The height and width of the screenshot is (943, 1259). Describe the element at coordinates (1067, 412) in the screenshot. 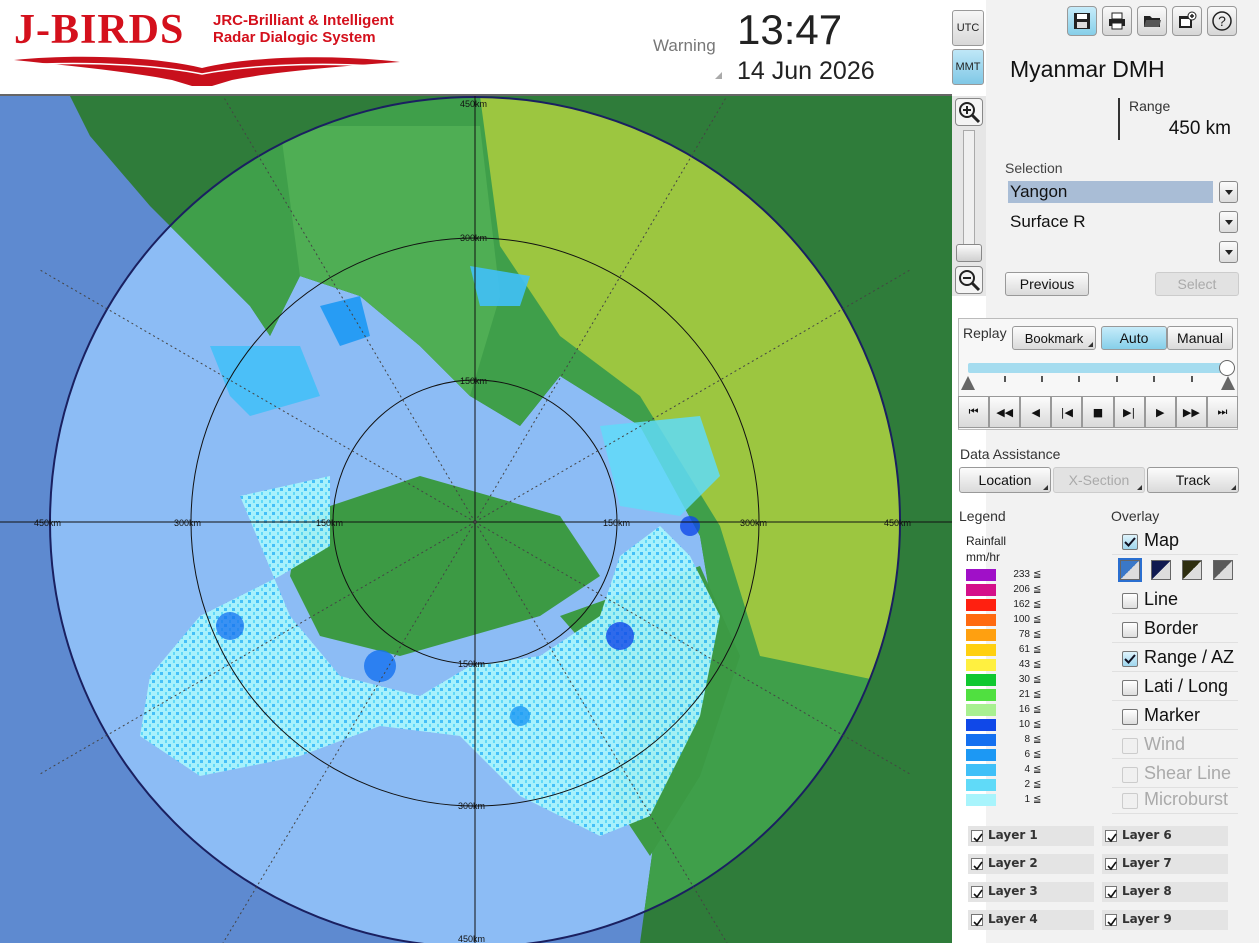

I see `frame-back-button: |◀` at that location.